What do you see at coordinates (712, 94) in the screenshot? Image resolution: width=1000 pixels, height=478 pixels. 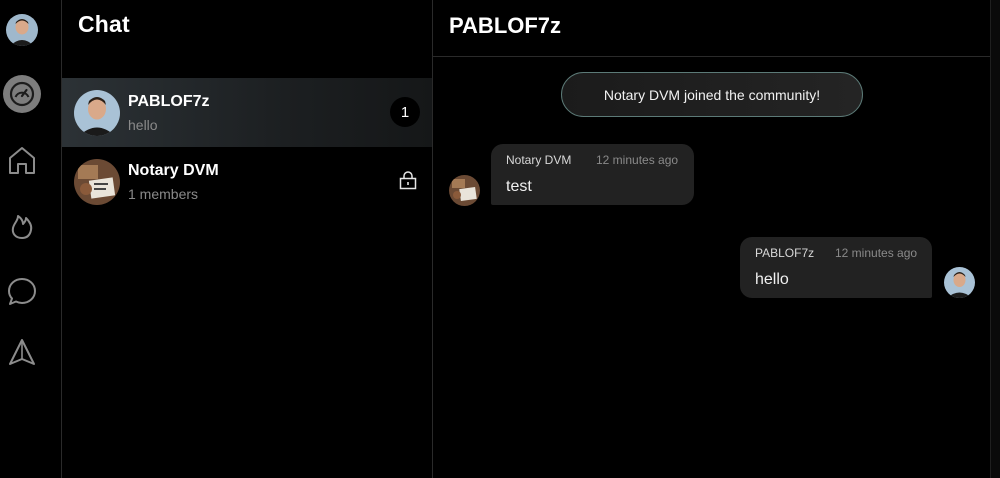 I see `system-message: Notary DVM joined the community!` at bounding box center [712, 94].